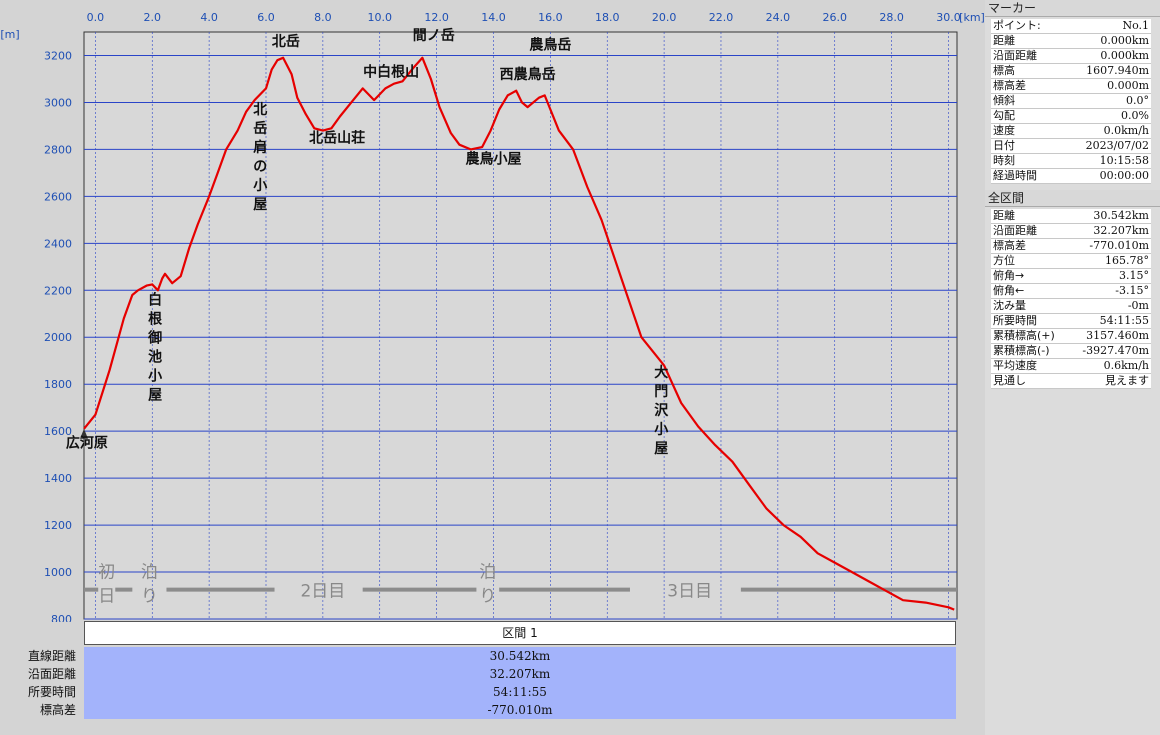 This screenshot has height=735, width=1160. What do you see at coordinates (493, 158) in the screenshot?
I see `annotation-label: 農鳥小屋` at bounding box center [493, 158].